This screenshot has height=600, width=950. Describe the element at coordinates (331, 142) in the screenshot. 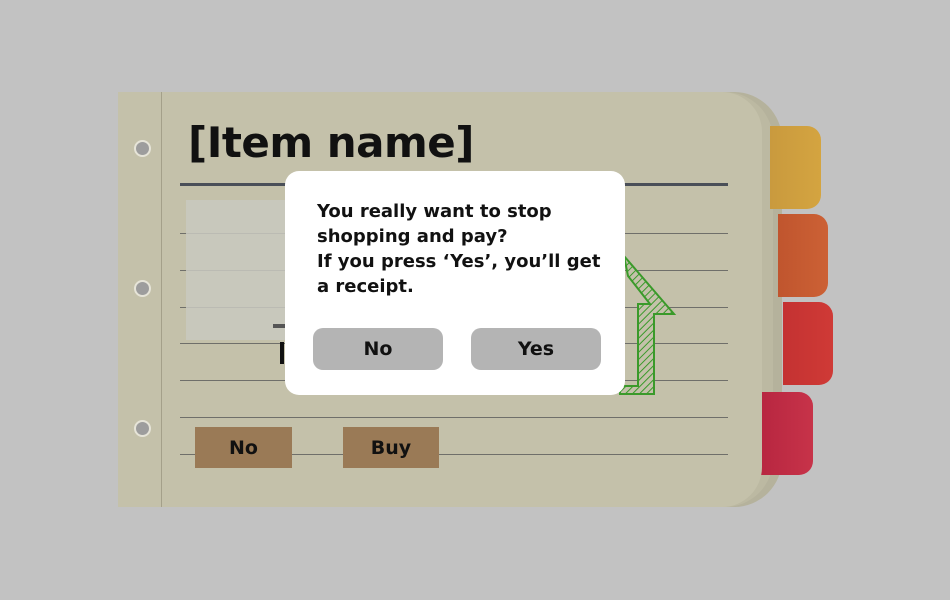

I see `item-name-title: [Item name]` at that location.